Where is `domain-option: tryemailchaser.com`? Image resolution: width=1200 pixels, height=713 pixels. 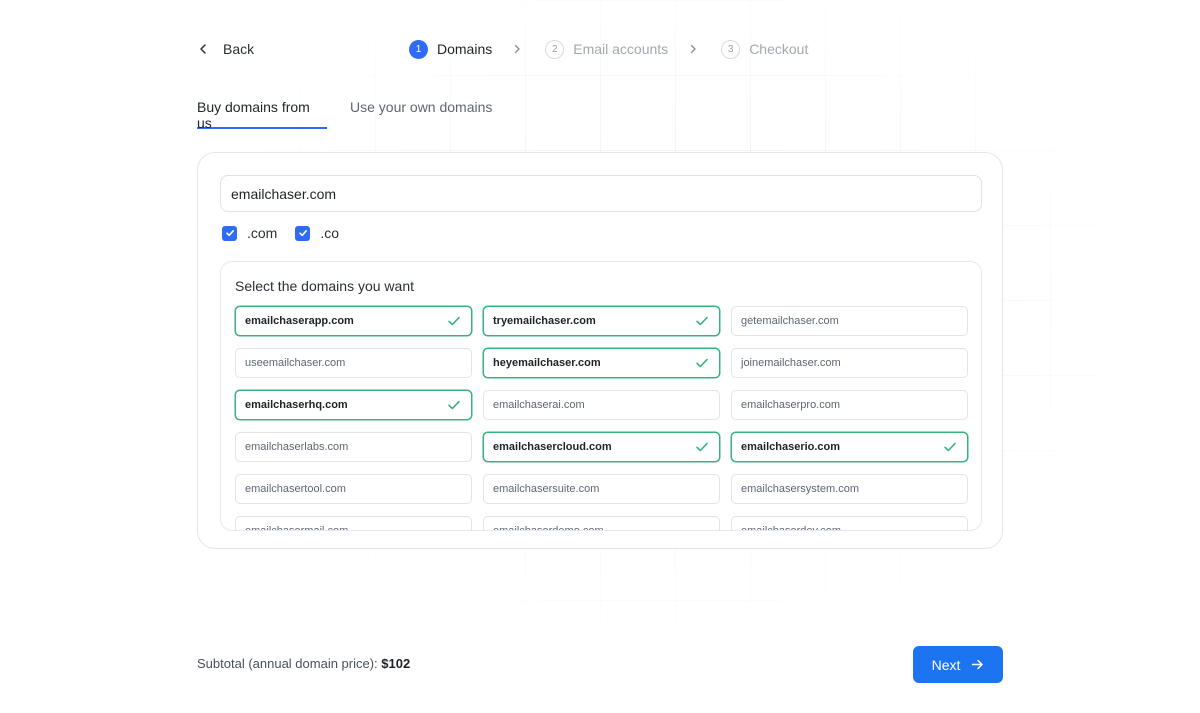 domain-option: tryemailchaser.com is located at coordinates (601, 321).